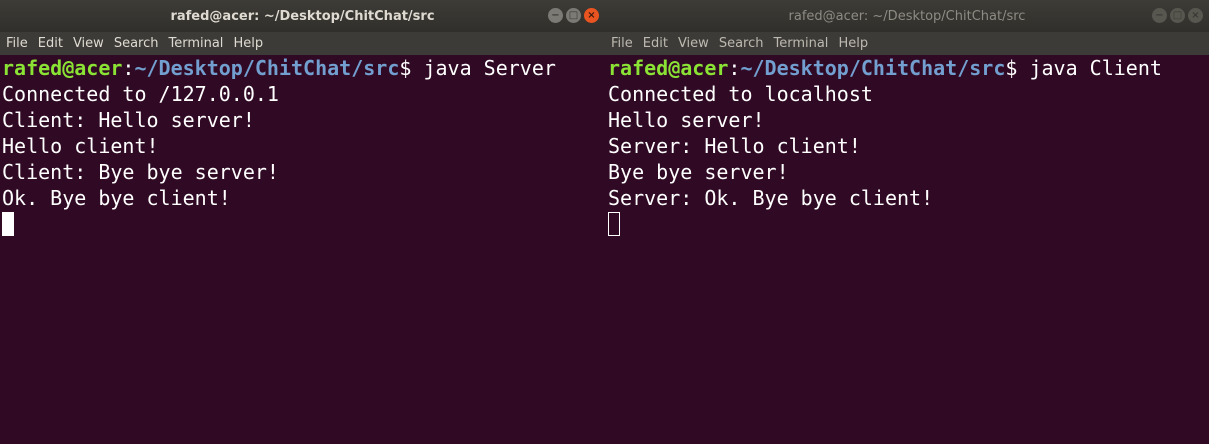  What do you see at coordinates (140, 94) in the screenshot?
I see `output-line: Connected to /127.0.0.1` at bounding box center [140, 94].